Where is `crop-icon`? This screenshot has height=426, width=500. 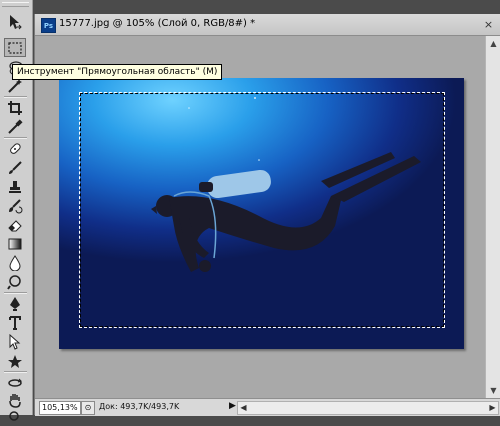
crop-icon is located at coordinates (15, 107).